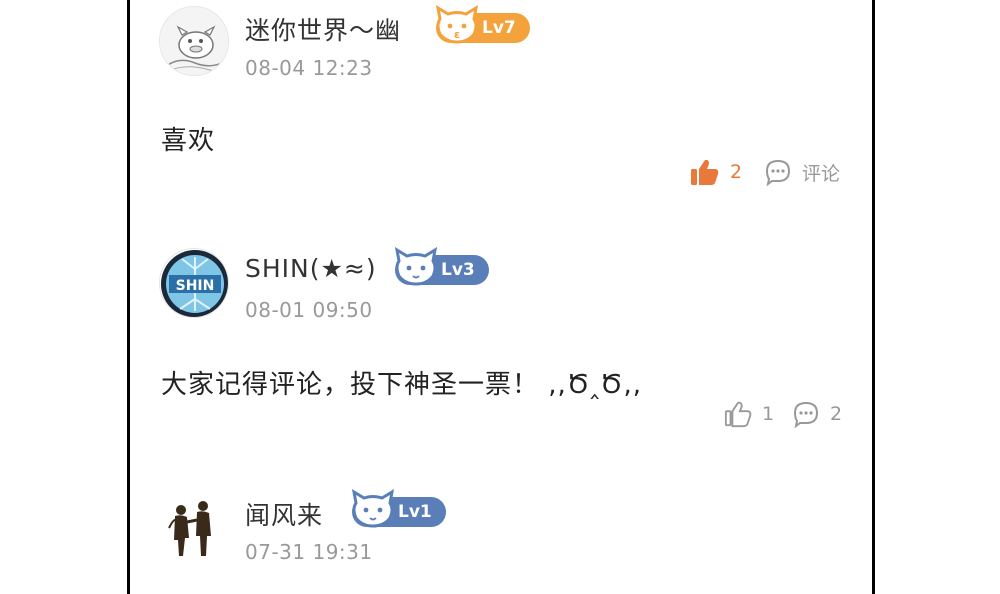 The width and height of the screenshot is (1000, 594). What do you see at coordinates (458, 270) in the screenshot?
I see `level-label: Lv3` at bounding box center [458, 270].